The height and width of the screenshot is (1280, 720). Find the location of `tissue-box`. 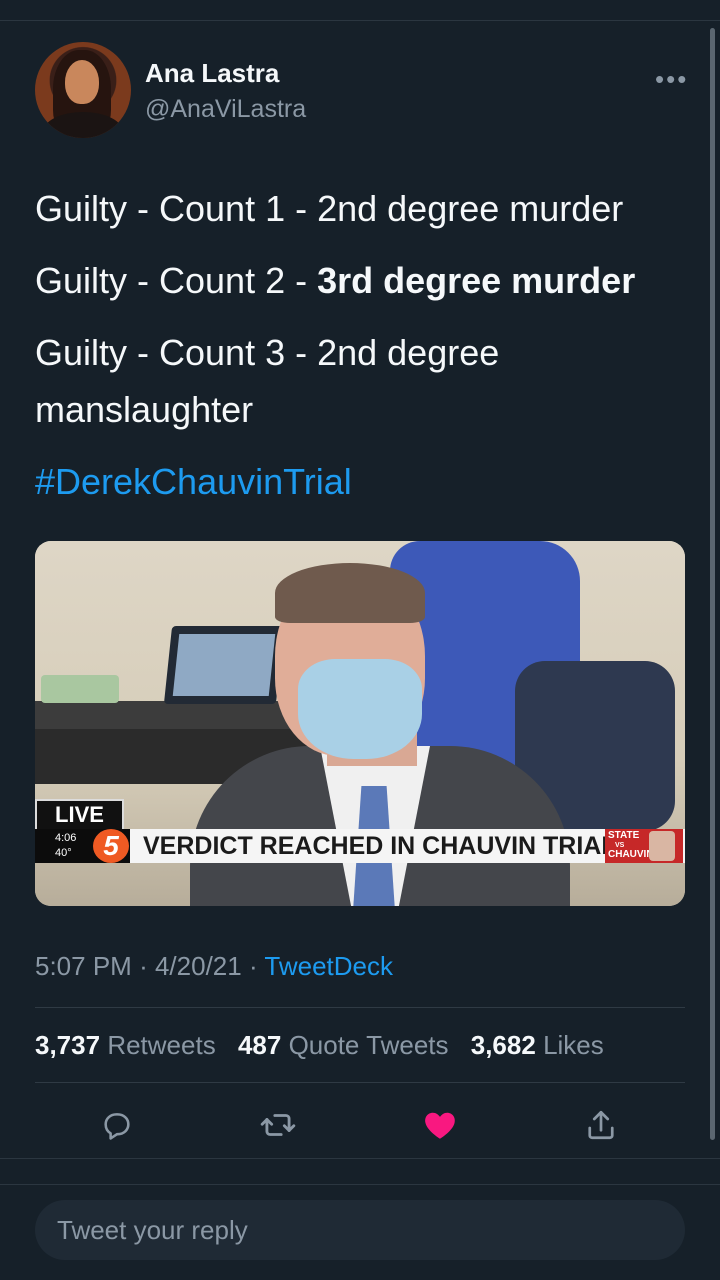

tissue-box is located at coordinates (80, 689).